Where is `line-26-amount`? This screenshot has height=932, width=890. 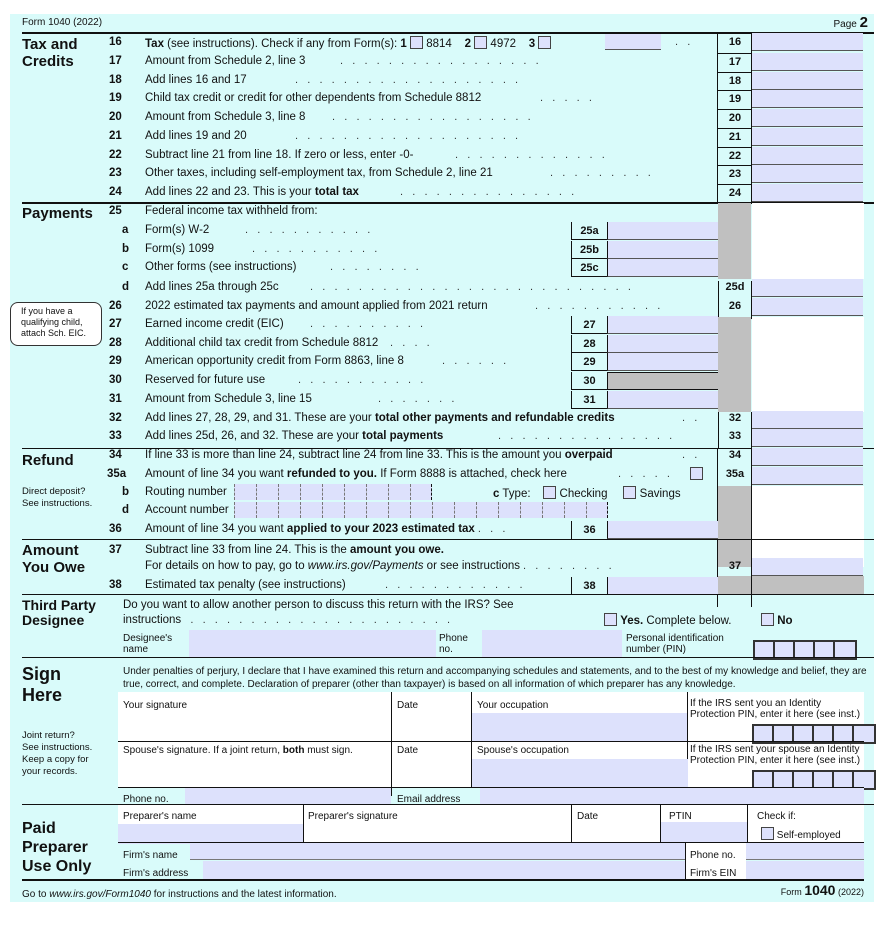 line-26-amount is located at coordinates (807, 307).